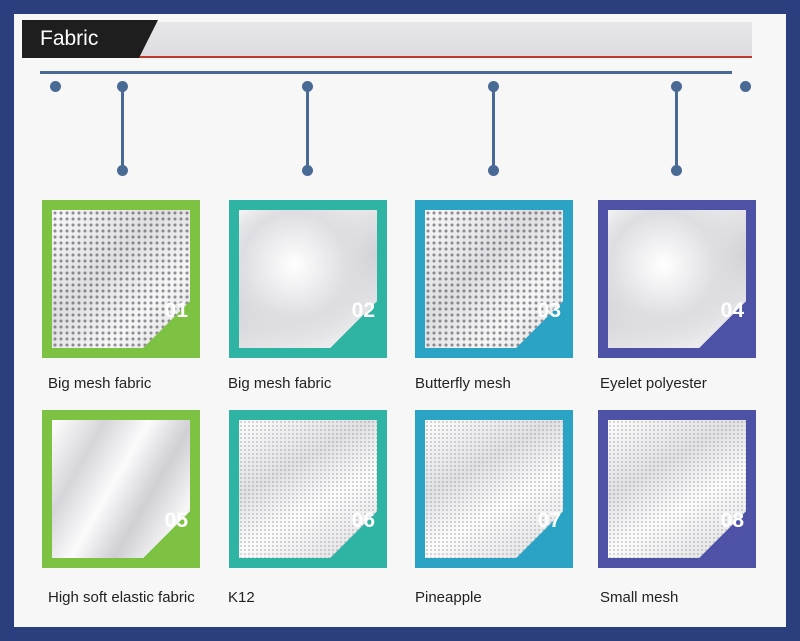 The image size is (800, 641). What do you see at coordinates (100, 383) in the screenshot?
I see `fabric-label-01: Big mesh fabric` at bounding box center [100, 383].